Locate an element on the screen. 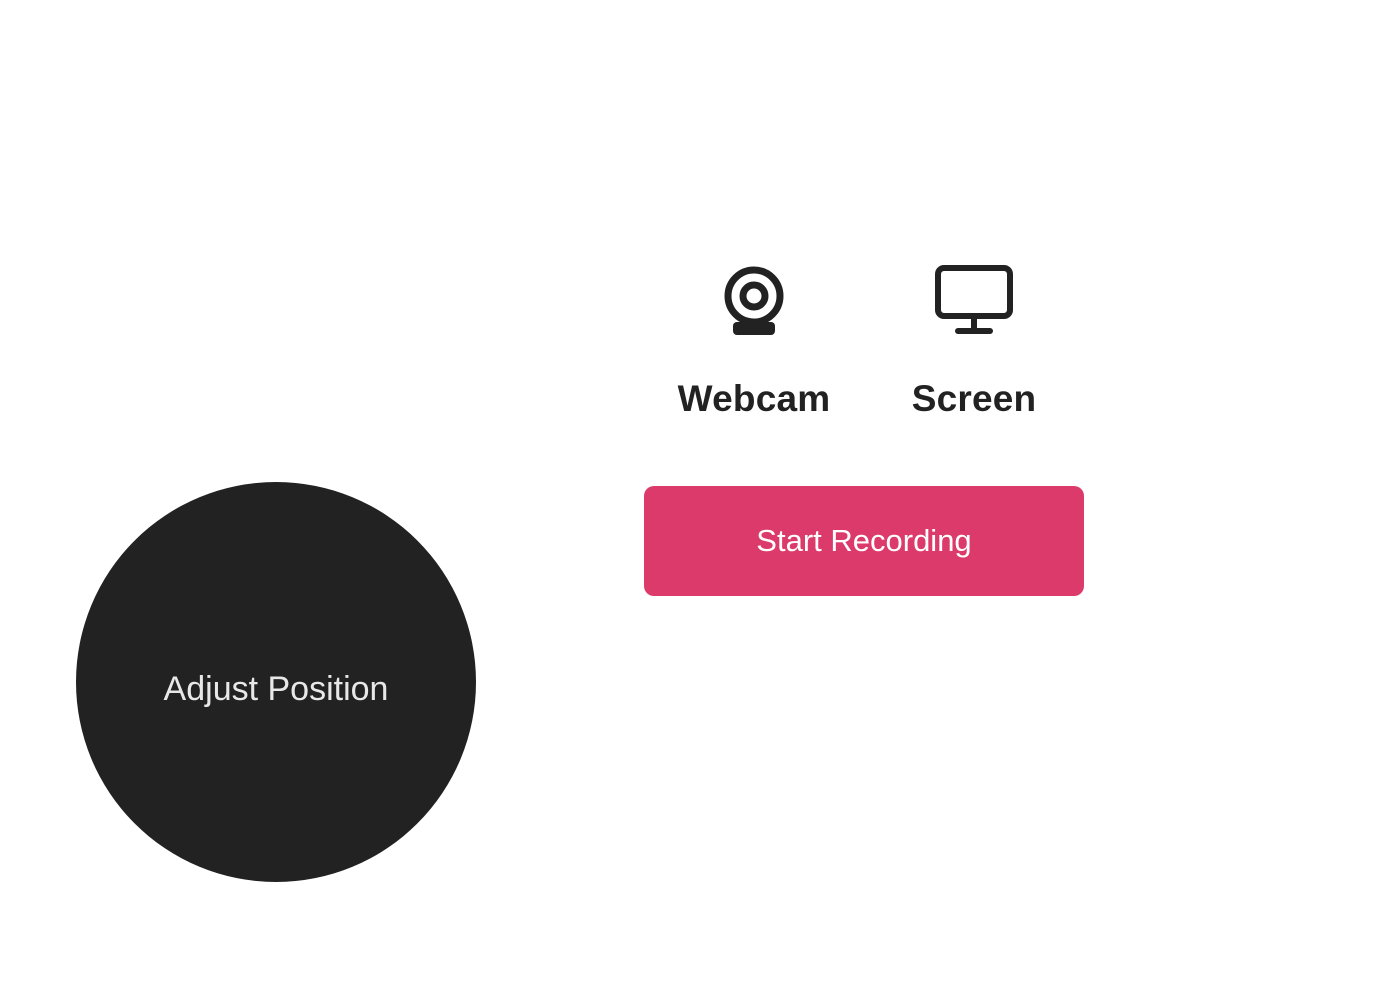 The width and height of the screenshot is (1380, 988). screen-source-option: Screen is located at coordinates (974, 345).